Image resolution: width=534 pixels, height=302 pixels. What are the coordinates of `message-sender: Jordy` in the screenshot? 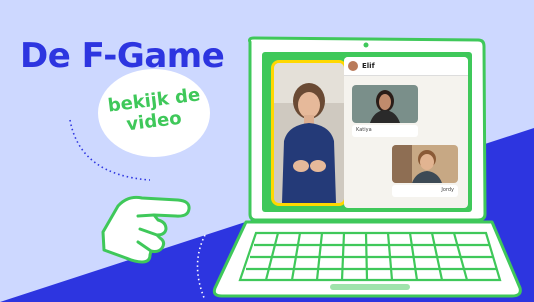 It's located at (425, 191).